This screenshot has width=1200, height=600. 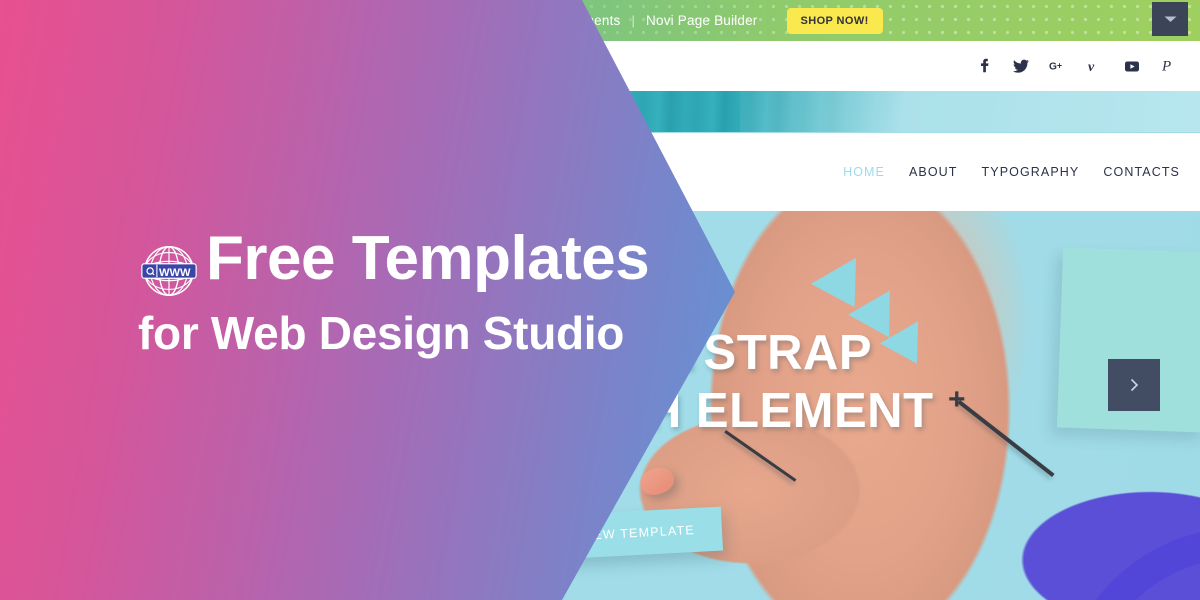 I want to click on chevron-down-icon, so click(x=1170, y=19).